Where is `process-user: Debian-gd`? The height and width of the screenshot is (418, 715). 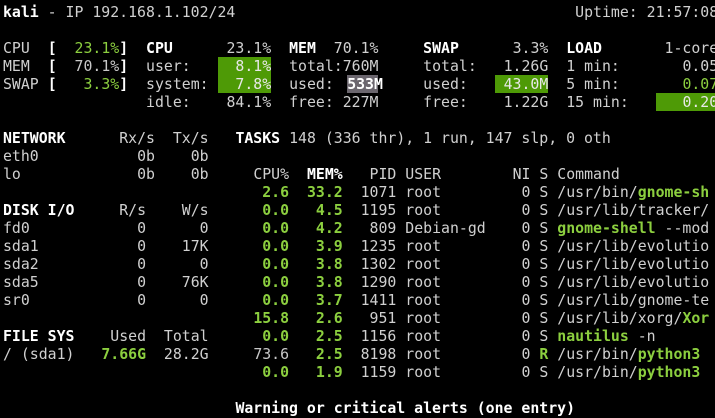
process-user: Debian-gd is located at coordinates (445, 228).